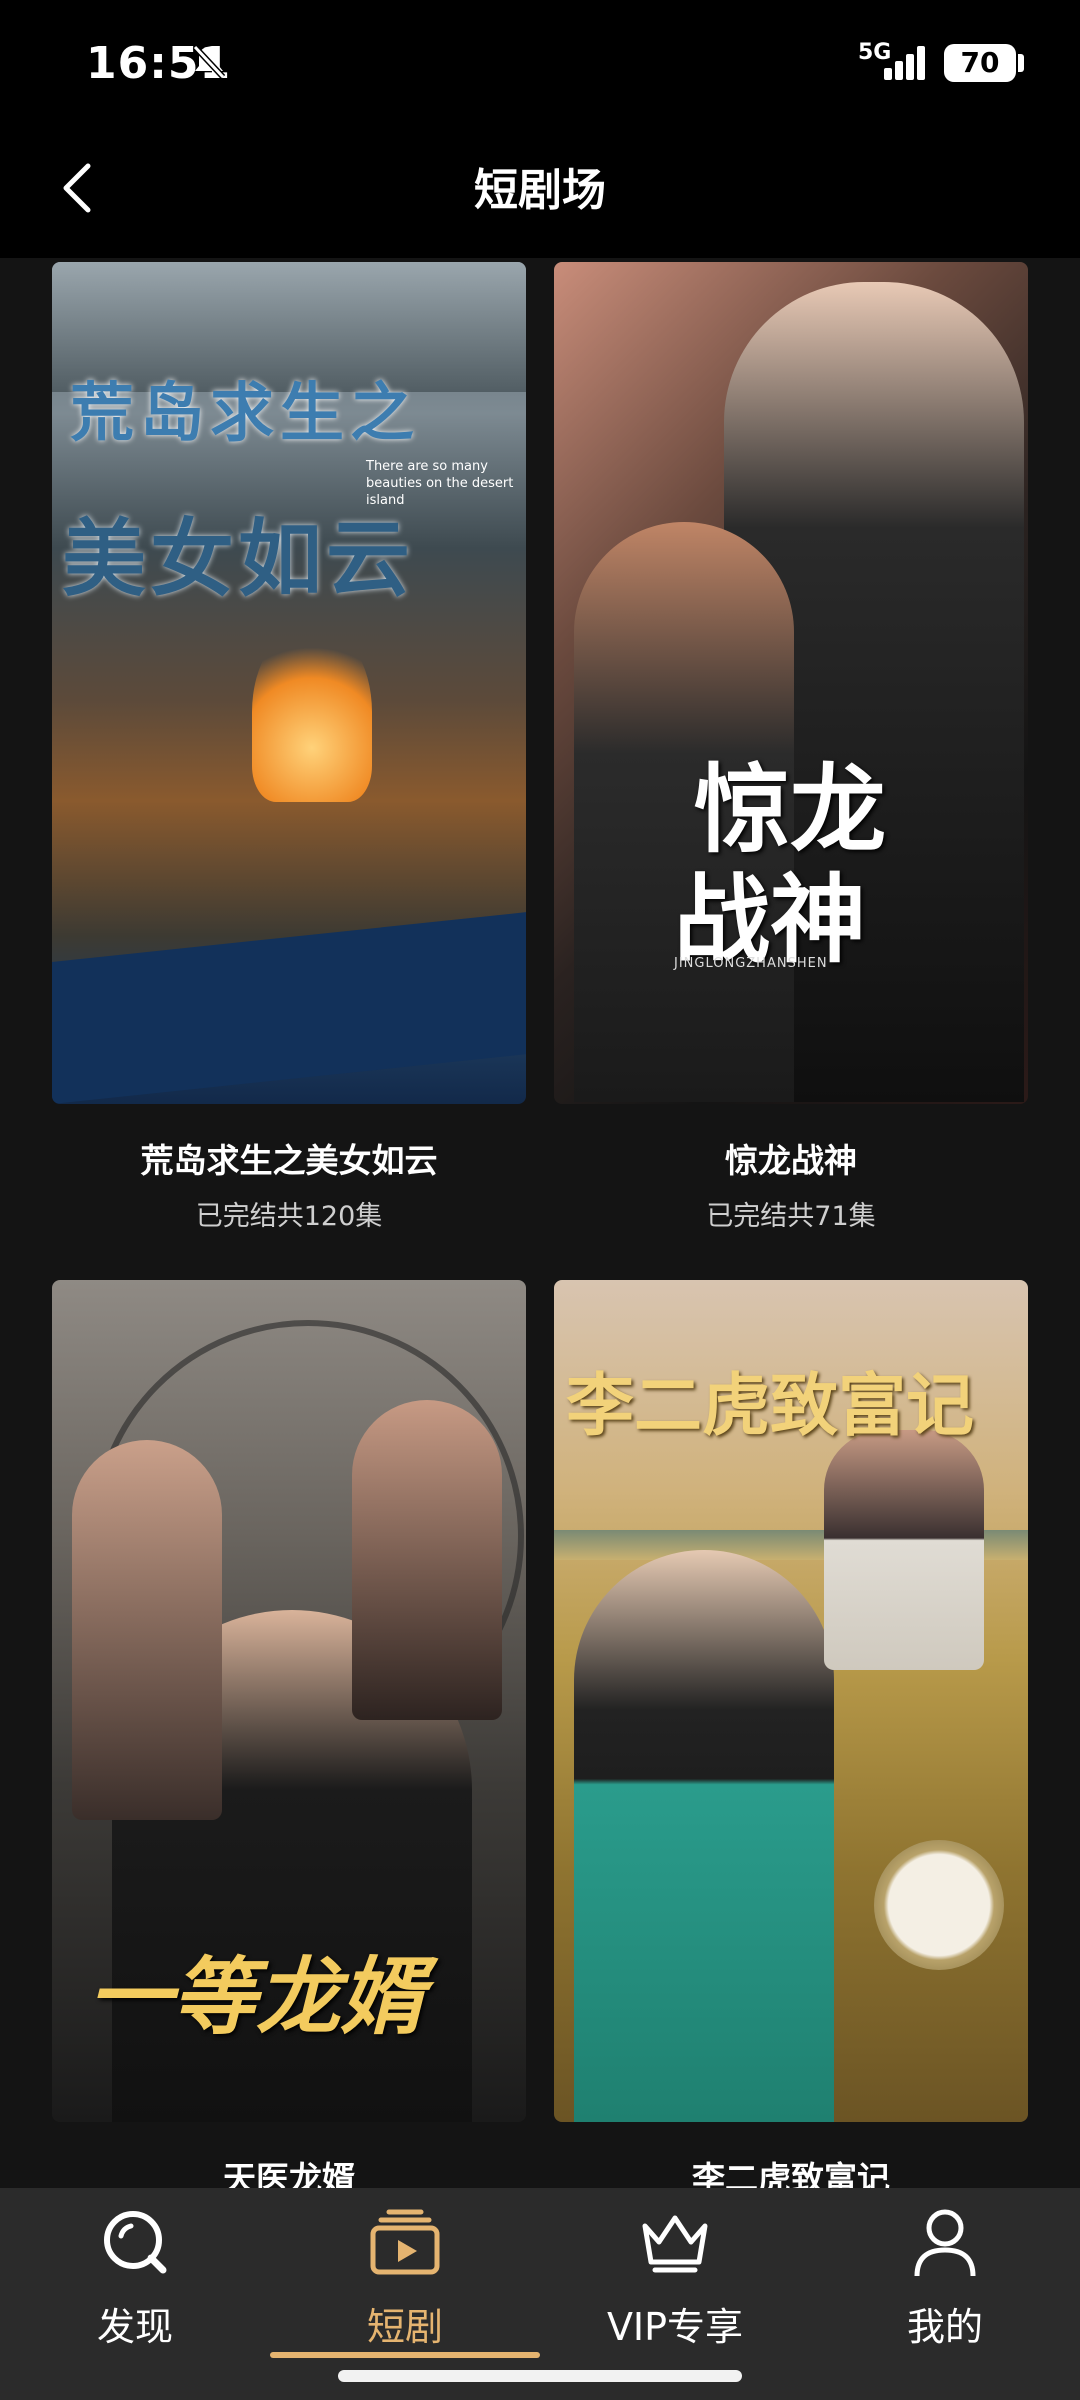 This screenshot has height=2400, width=1080. I want to click on drama-title: 惊龙战神, so click(791, 1158).